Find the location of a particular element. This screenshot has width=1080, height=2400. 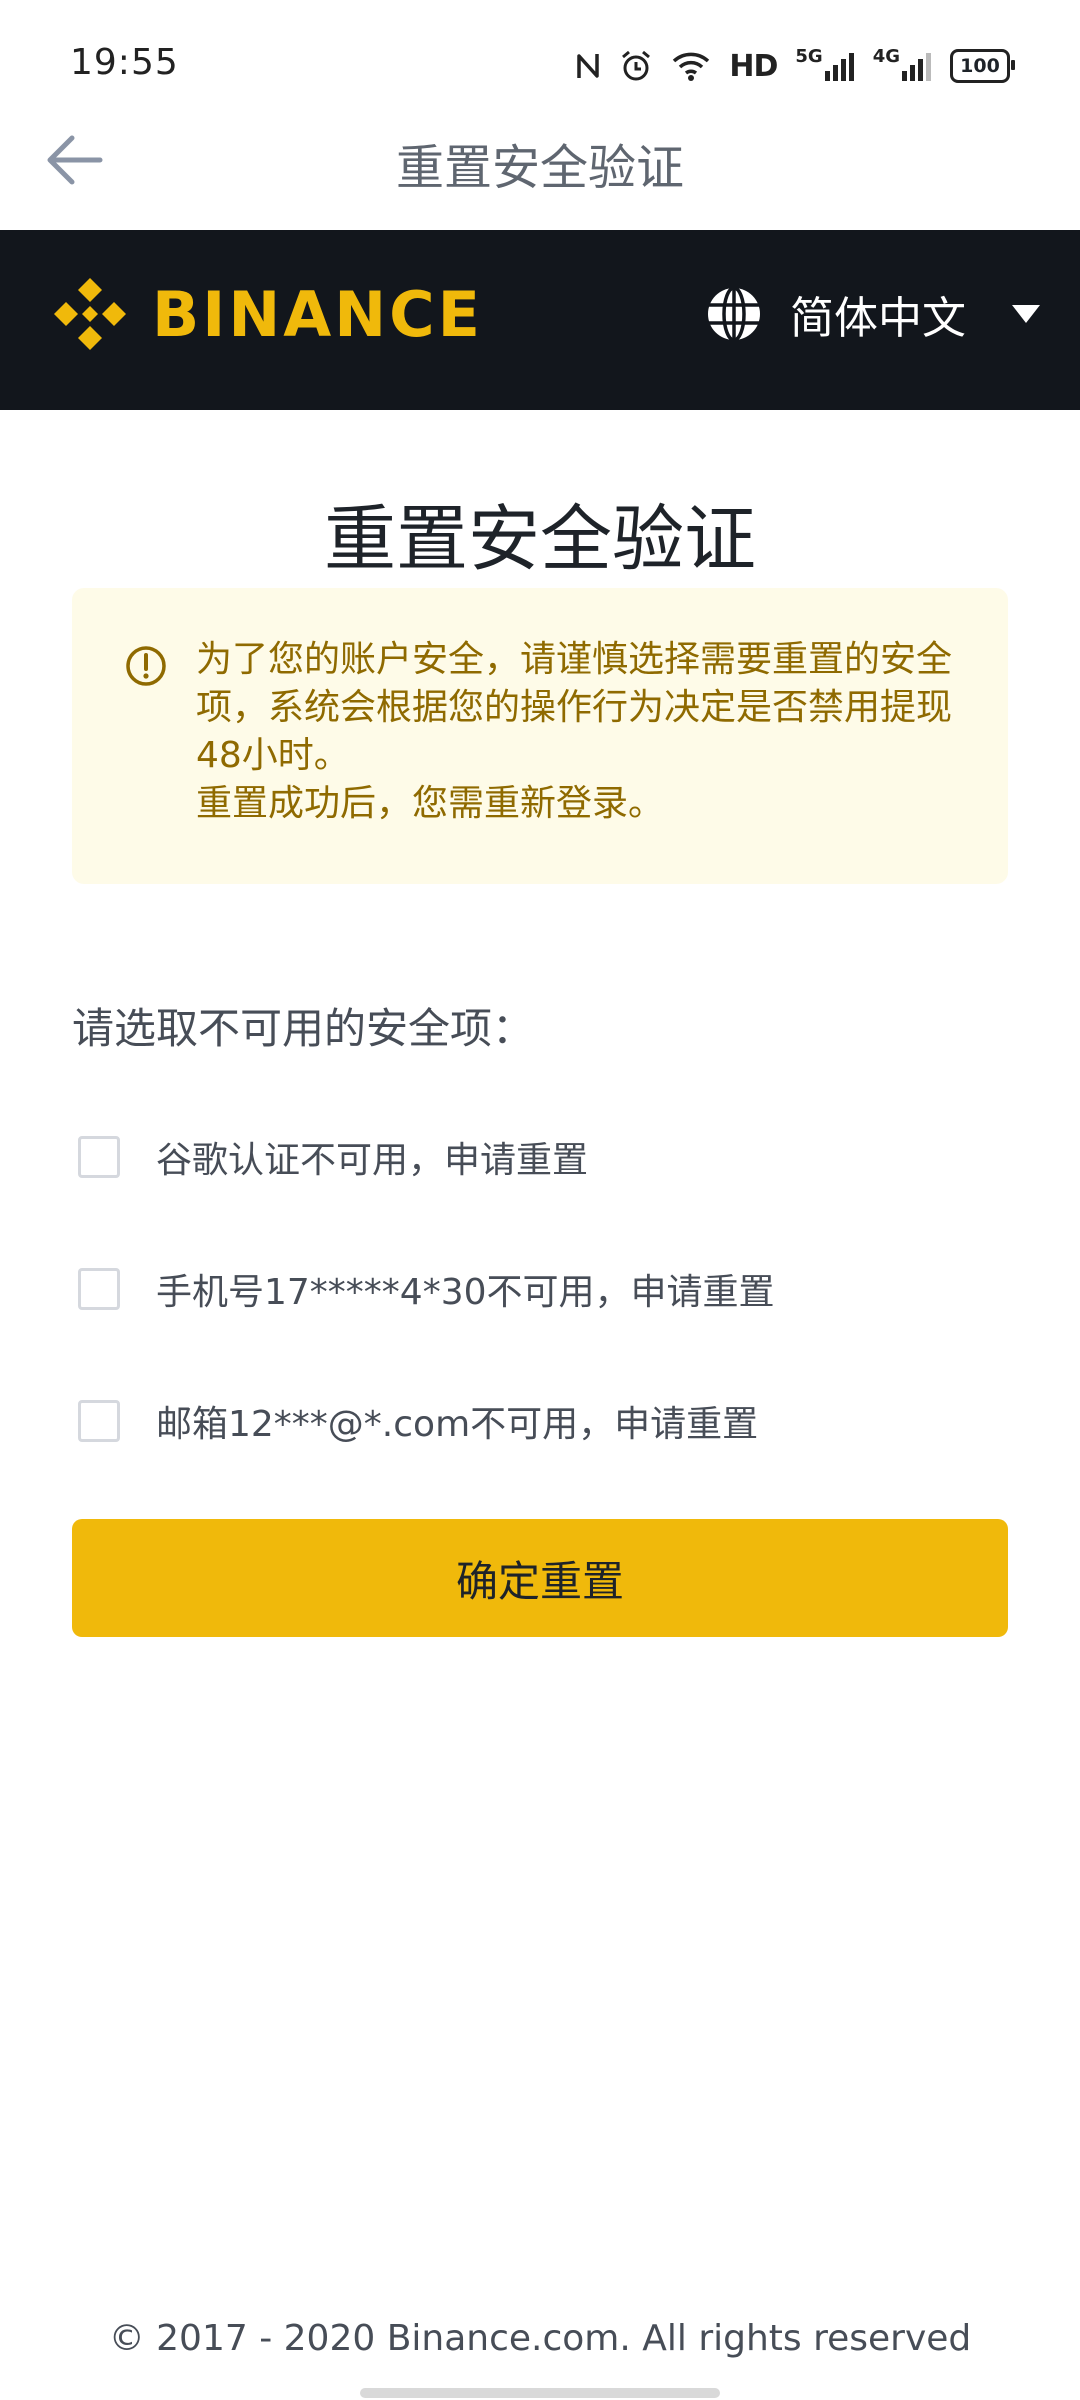

binance-diamond-icon is located at coordinates (90, 314).